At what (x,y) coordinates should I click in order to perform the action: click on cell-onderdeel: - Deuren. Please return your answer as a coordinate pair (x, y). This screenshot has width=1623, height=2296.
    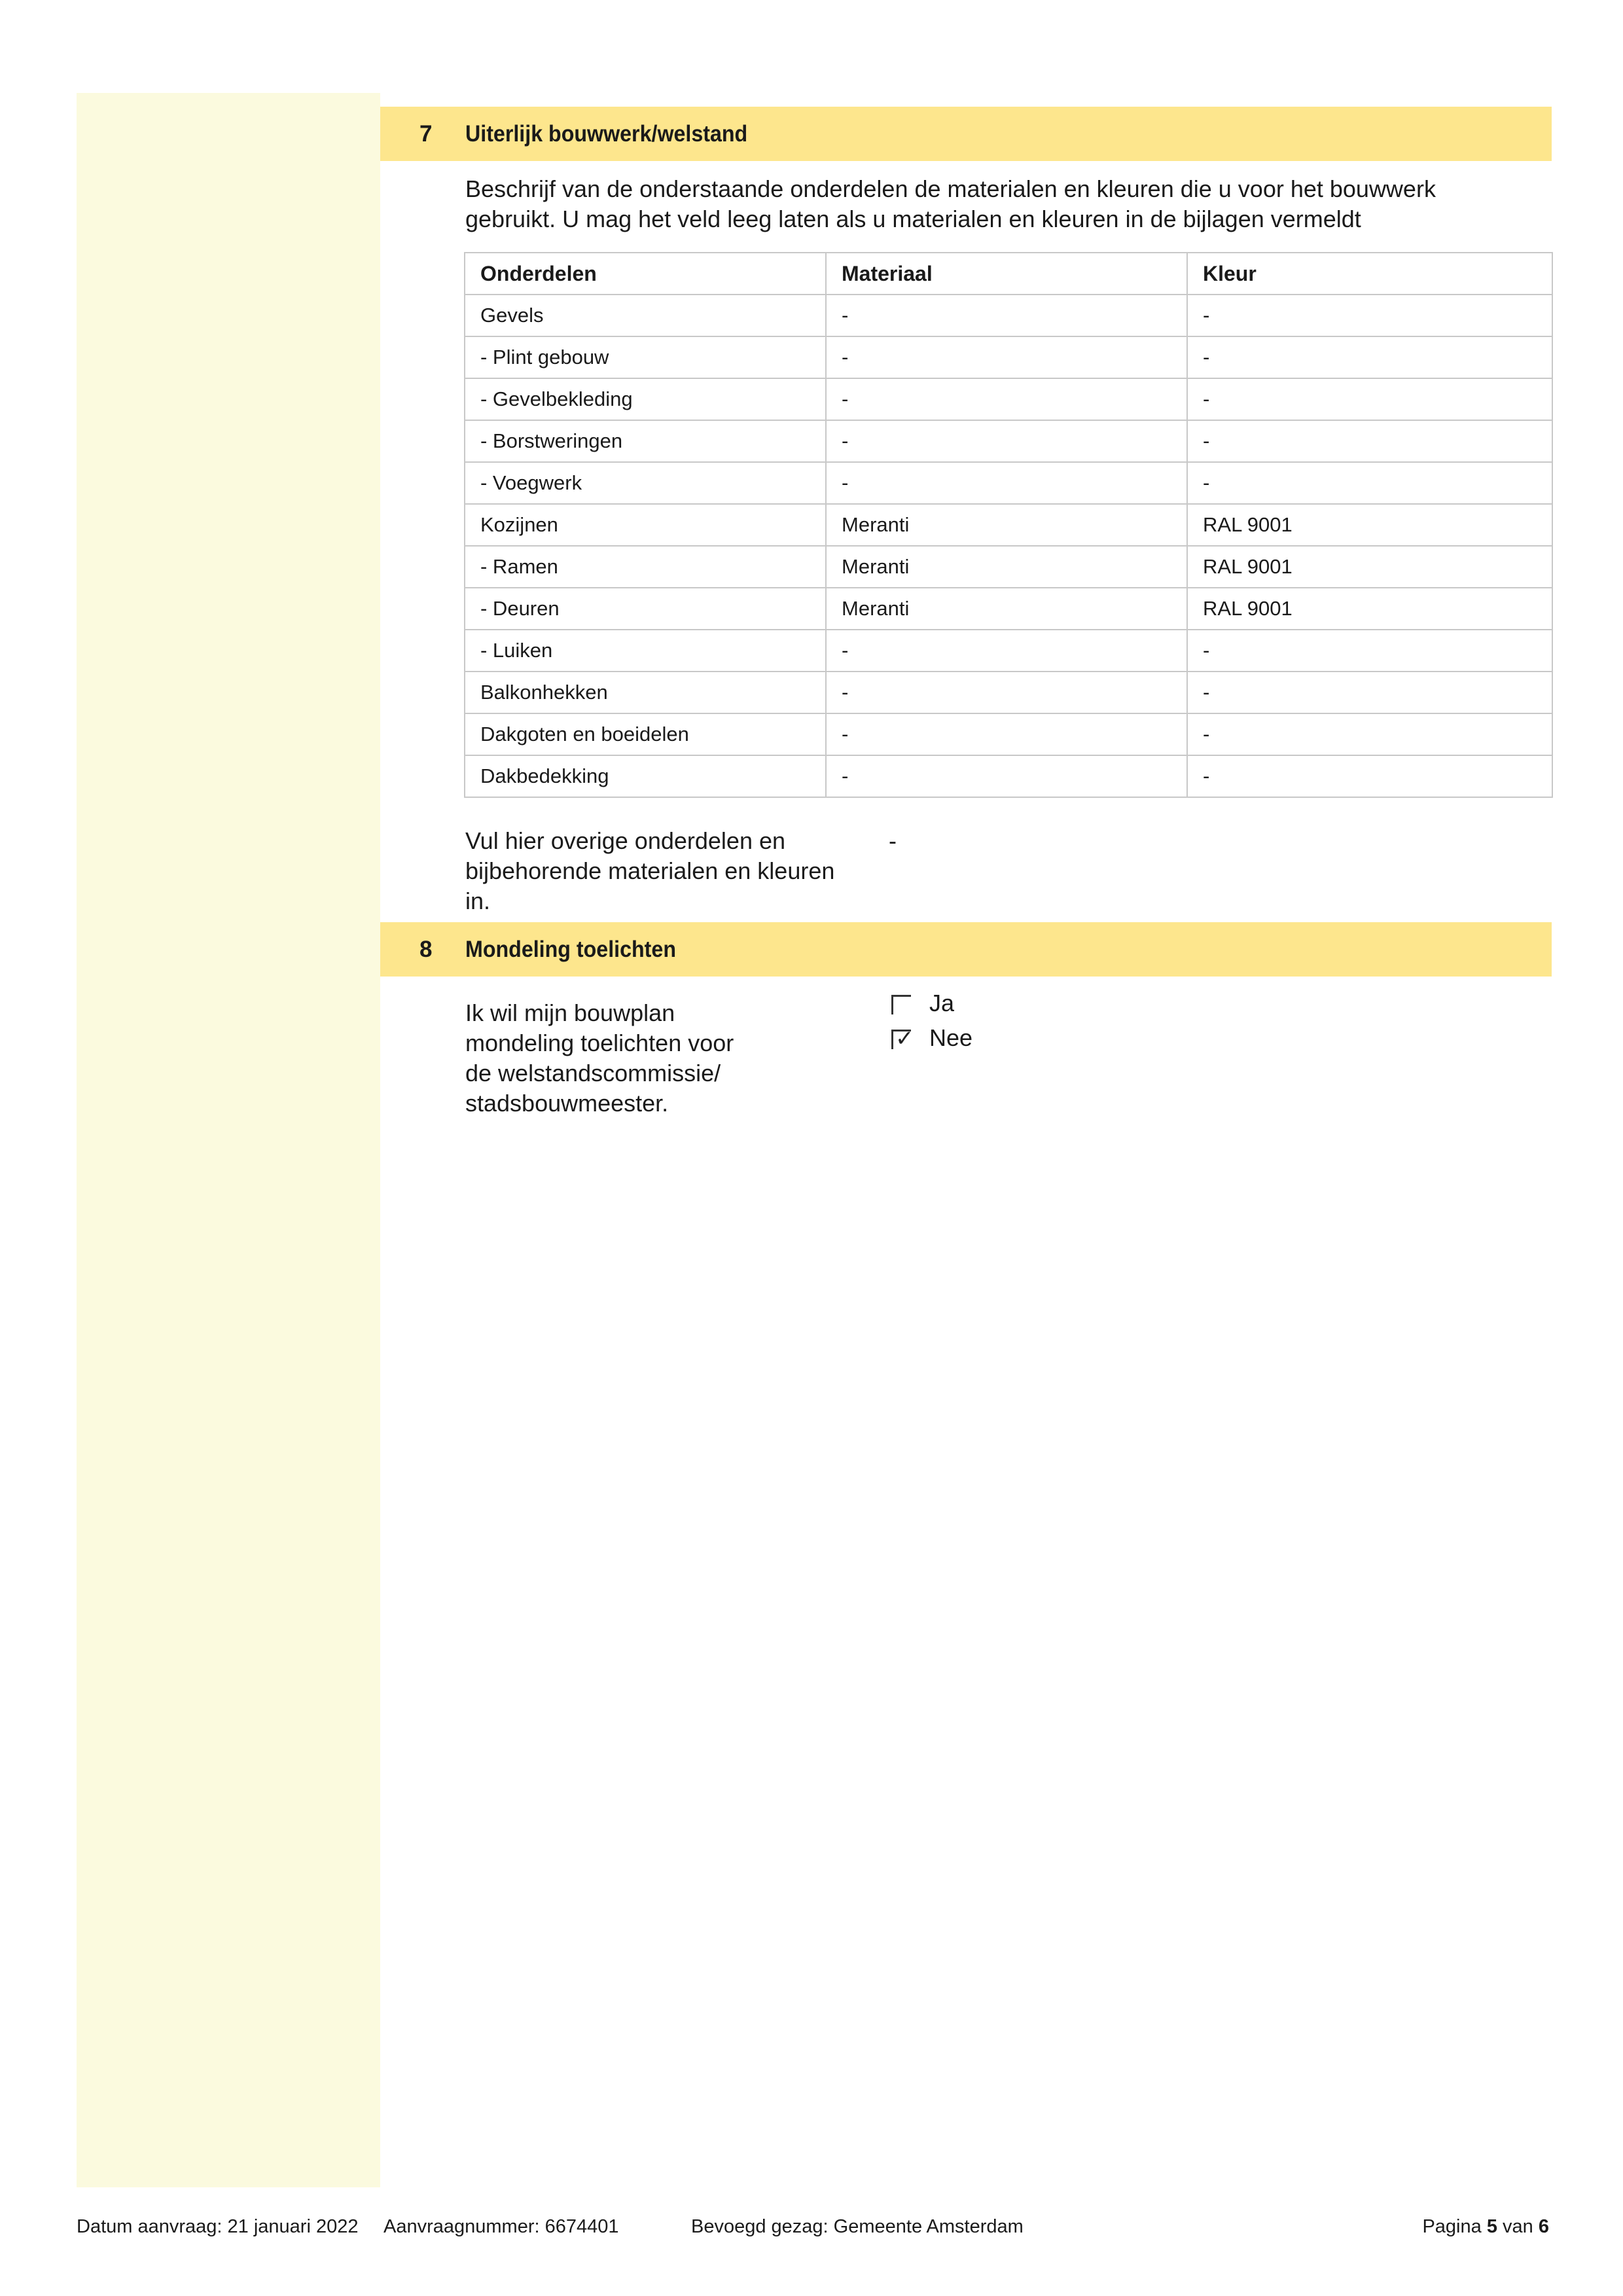
    Looking at the image, I should click on (646, 608).